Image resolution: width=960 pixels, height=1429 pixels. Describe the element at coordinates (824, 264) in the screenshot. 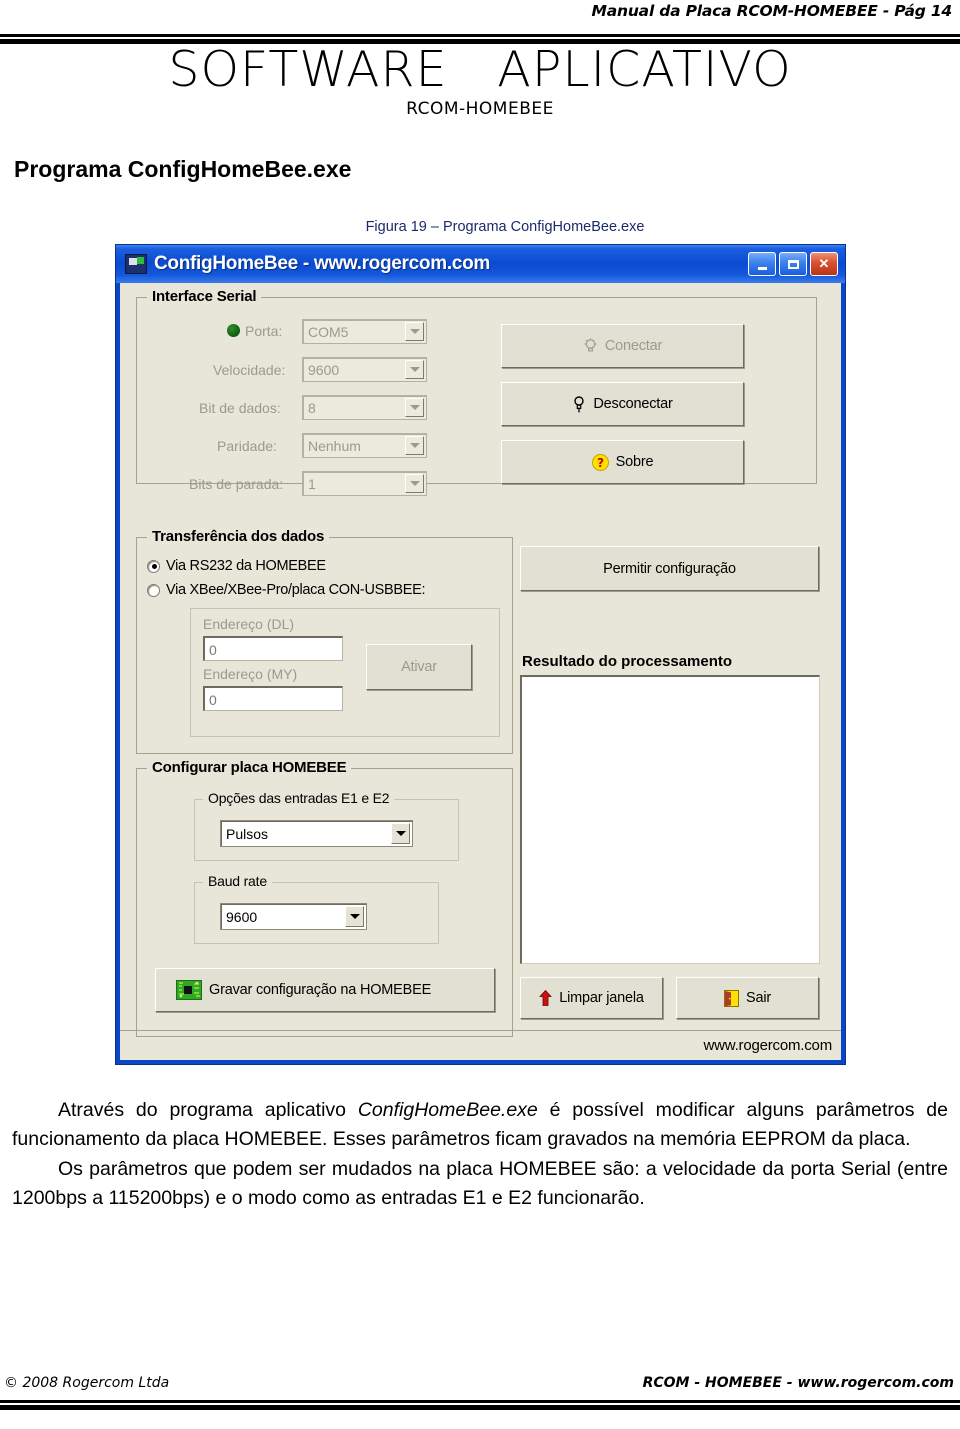

I see `close-icon: ✕` at that location.